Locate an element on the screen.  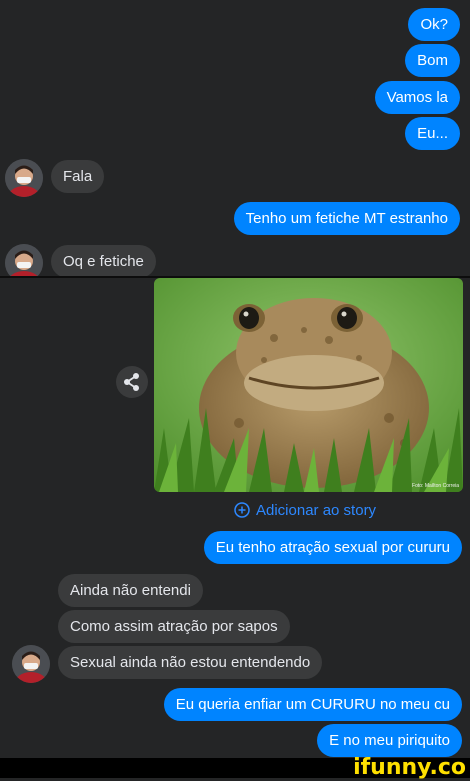
message-incoming: Oq e fetiche is located at coordinates (103, 261).